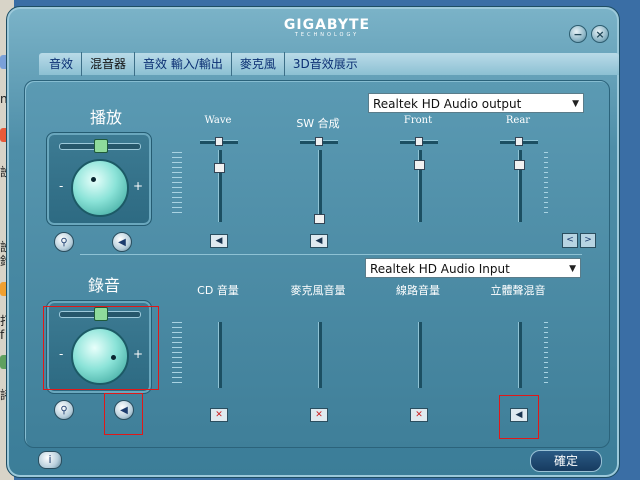  What do you see at coordinates (418, 120) in the screenshot?
I see `playback-channel-label: Front` at bounding box center [418, 120].